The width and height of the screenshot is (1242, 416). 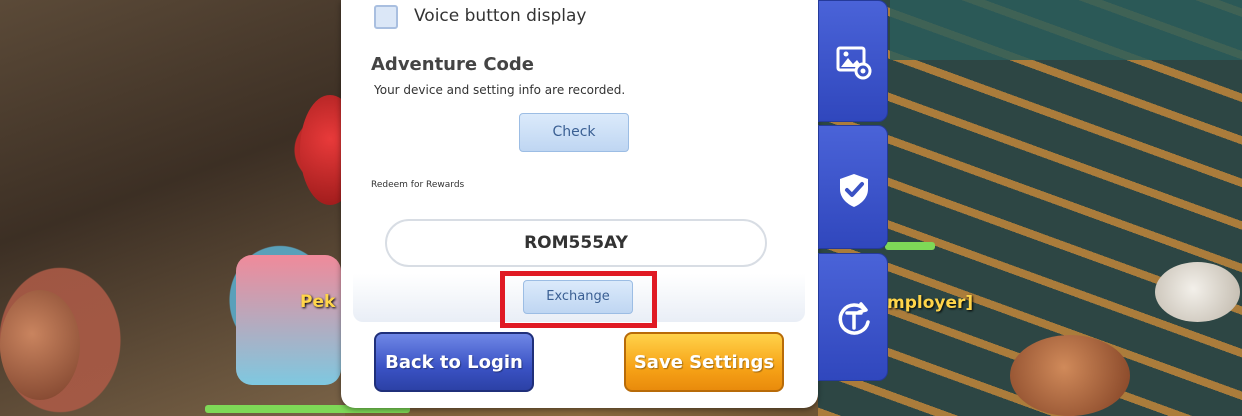 What do you see at coordinates (574, 132) in the screenshot?
I see `check-button: Check` at bounding box center [574, 132].